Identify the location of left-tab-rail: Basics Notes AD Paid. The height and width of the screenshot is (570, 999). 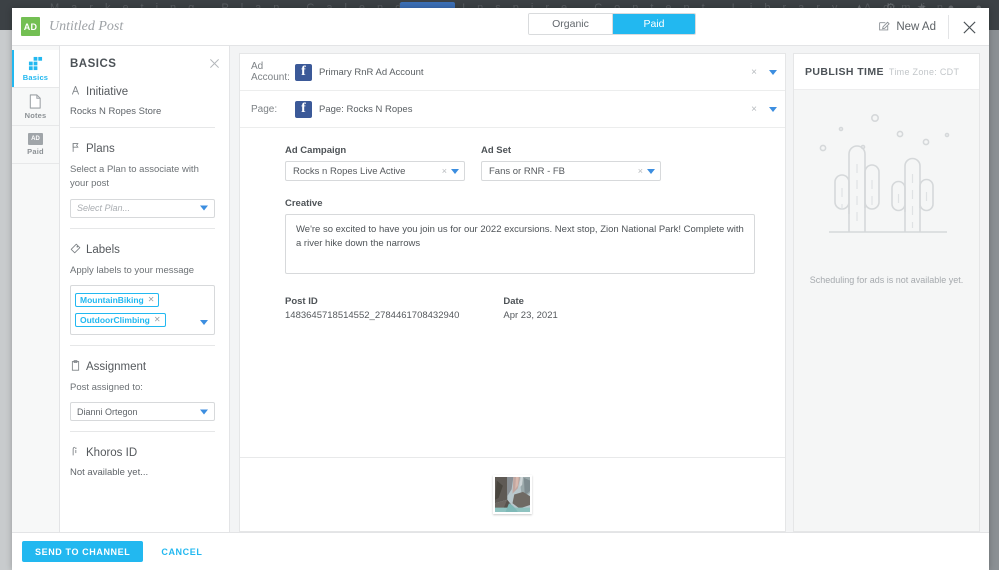
(36, 289).